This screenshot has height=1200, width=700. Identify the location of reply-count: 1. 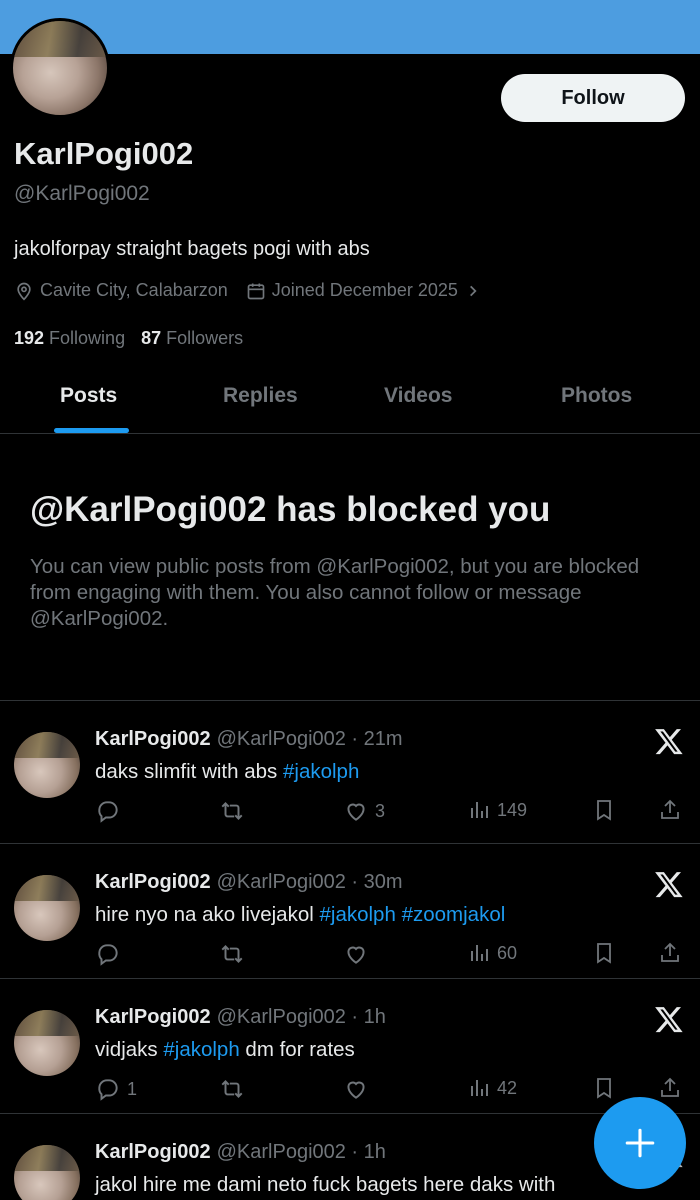
(132, 1088).